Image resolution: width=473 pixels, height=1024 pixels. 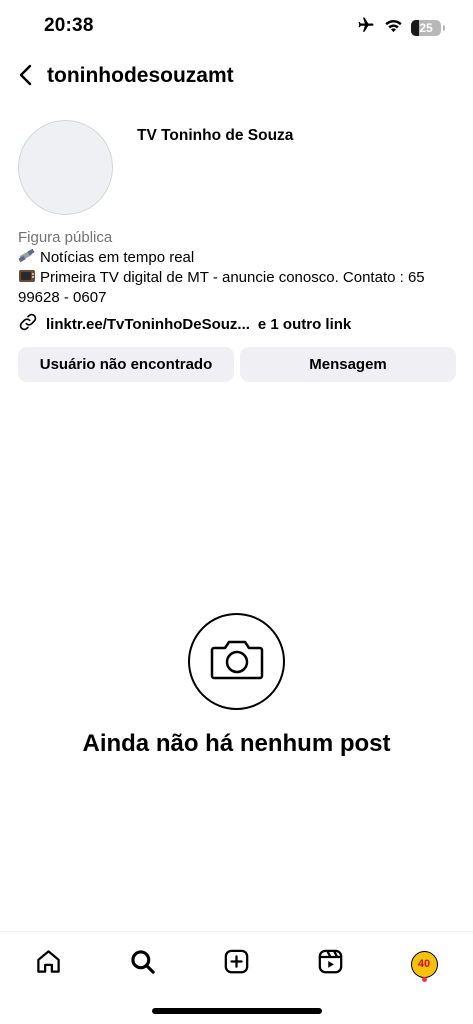 What do you see at coordinates (424, 964) in the screenshot?
I see `profile-nav-avatar: 40` at bounding box center [424, 964].